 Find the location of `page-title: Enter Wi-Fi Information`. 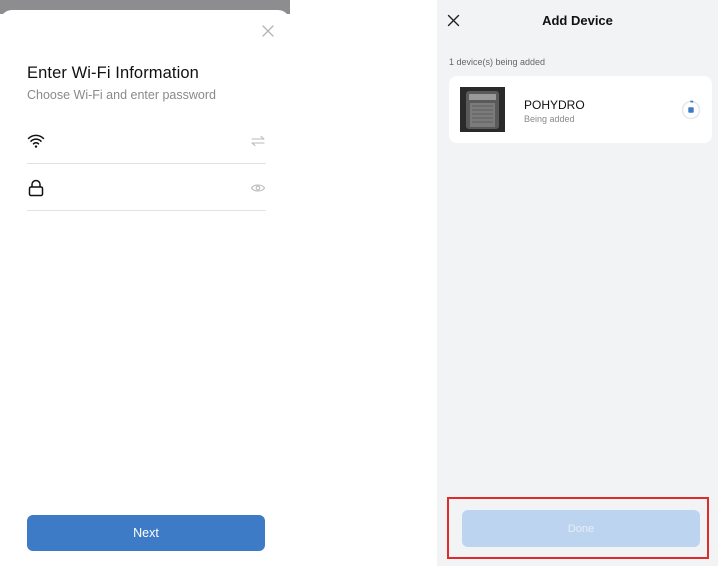

page-title: Enter Wi-Fi Information is located at coordinates (113, 73).